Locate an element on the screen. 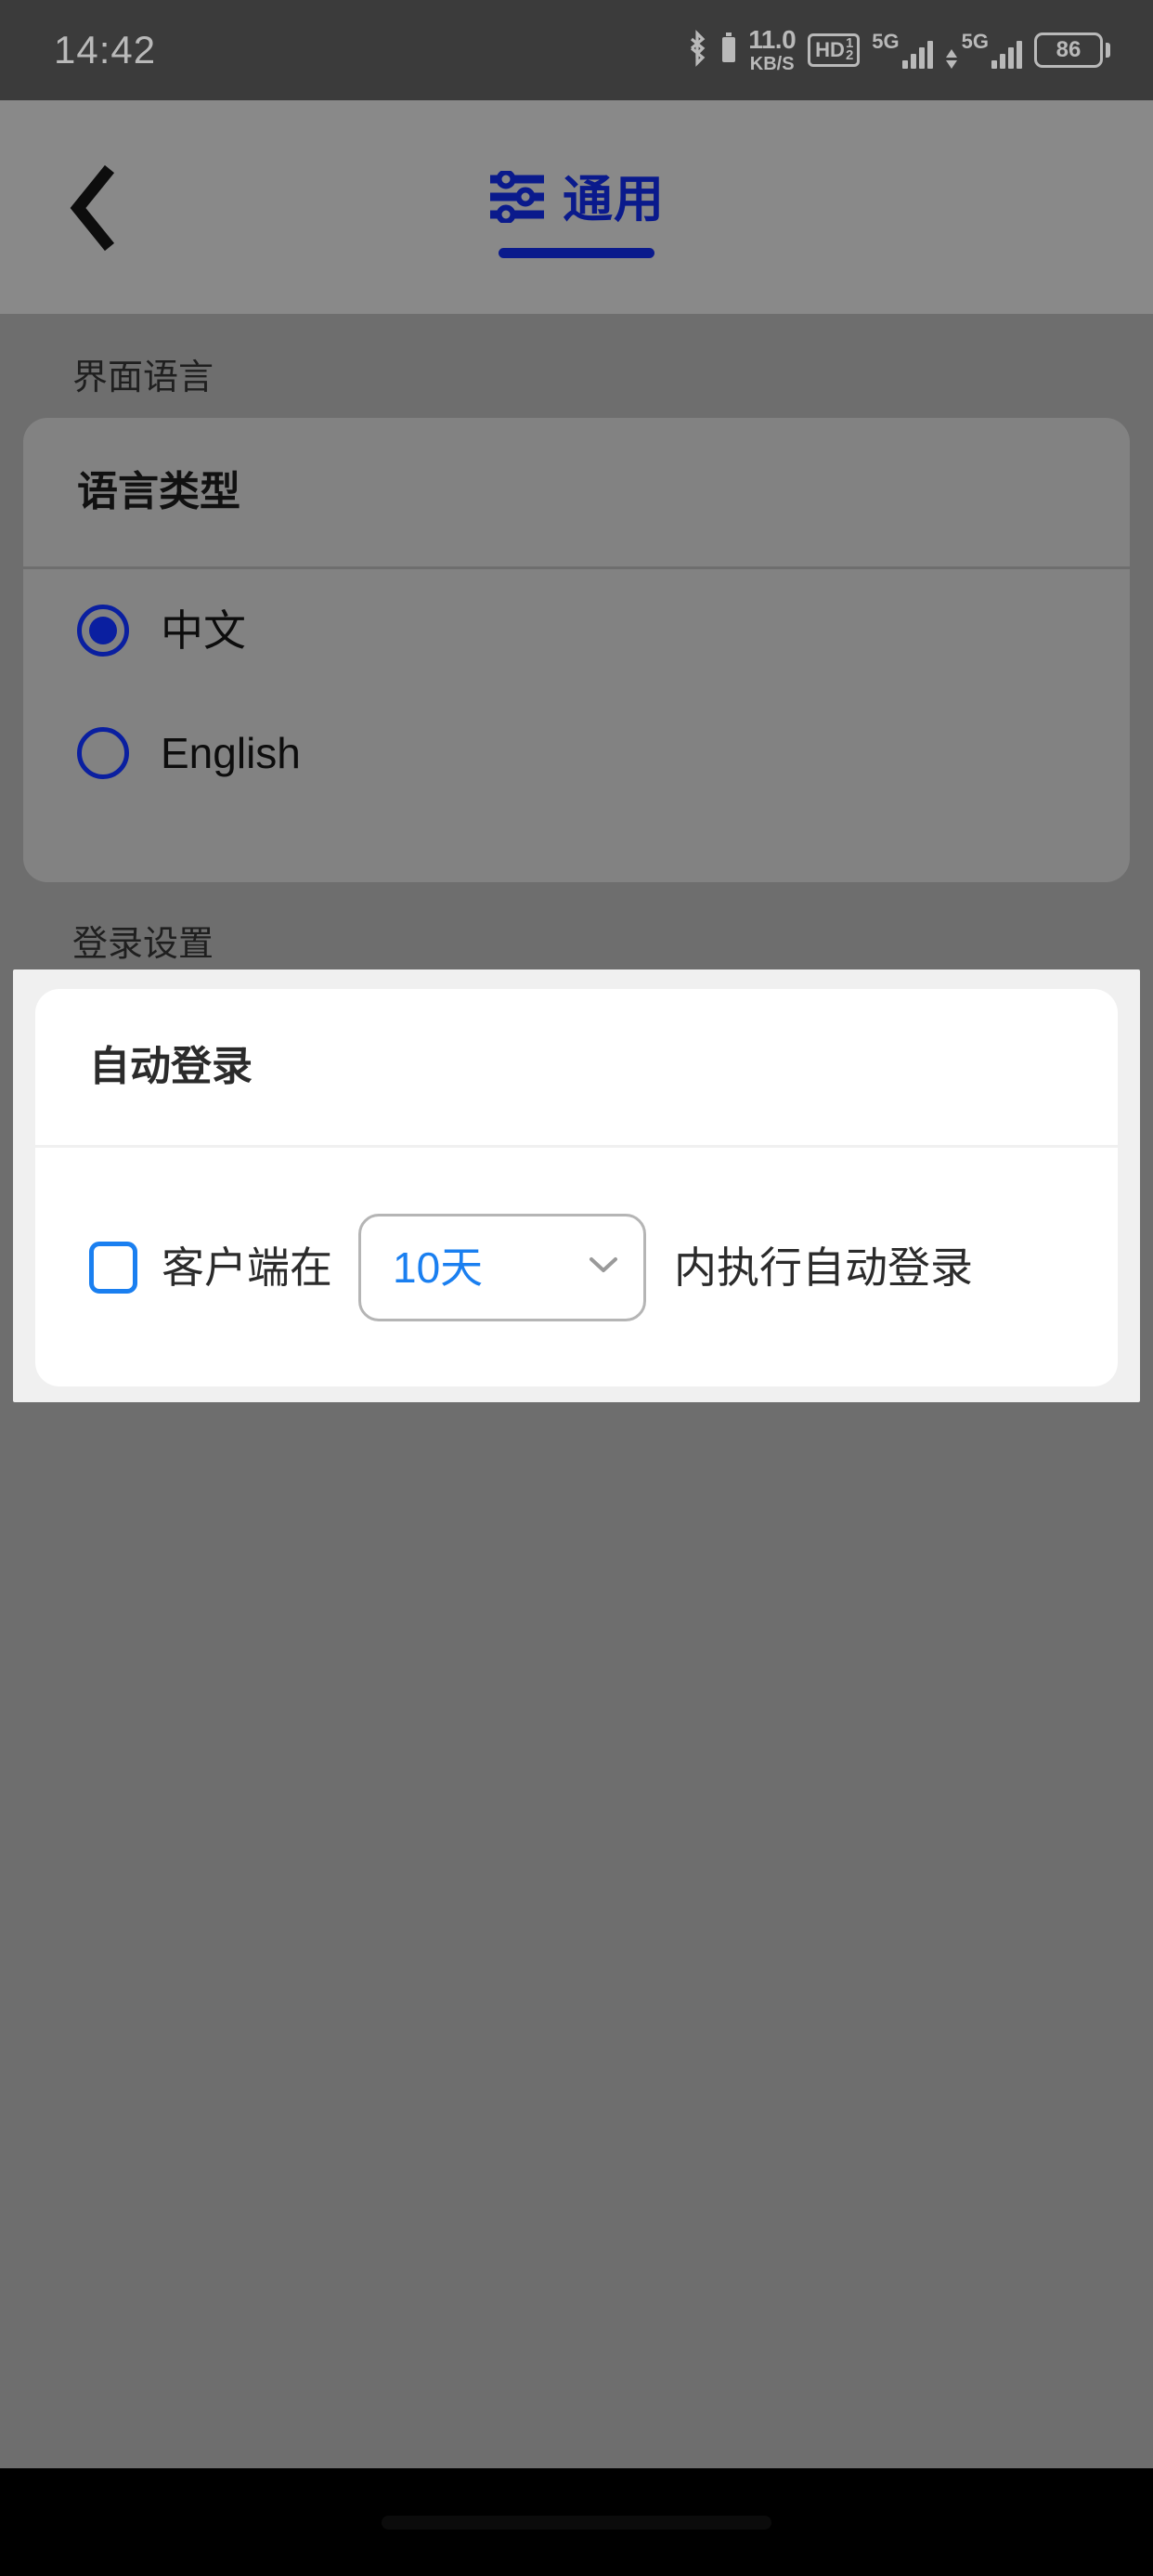 The image size is (1153, 2576). network-speed-indicator: 11.0 KB/S is located at coordinates (772, 50).